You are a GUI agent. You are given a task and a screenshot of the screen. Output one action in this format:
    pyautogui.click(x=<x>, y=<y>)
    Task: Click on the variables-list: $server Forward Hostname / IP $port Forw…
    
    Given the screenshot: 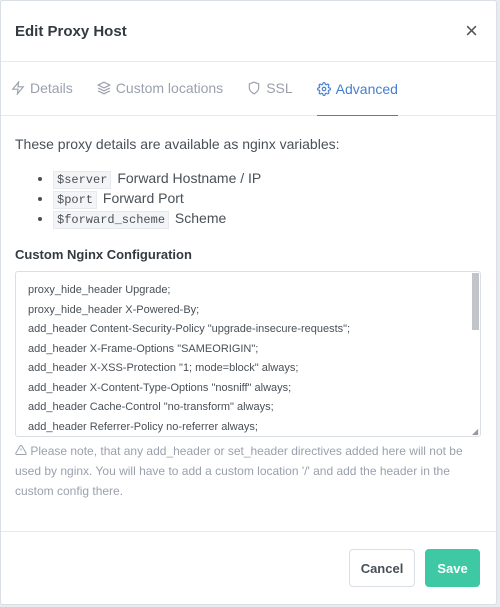 What is the action you would take?
    pyautogui.click(x=248, y=199)
    